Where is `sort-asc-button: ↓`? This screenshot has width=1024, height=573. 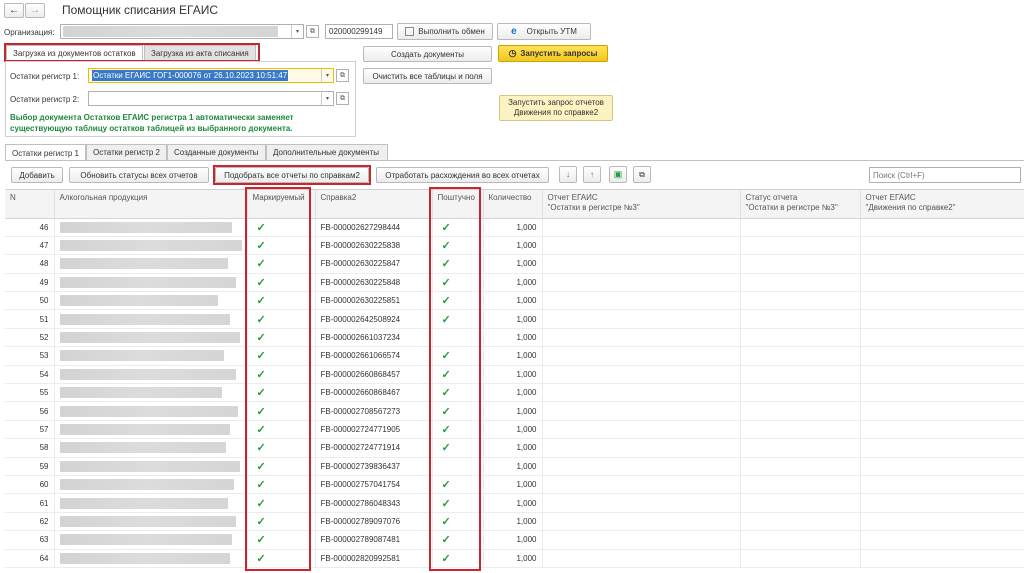 sort-asc-button: ↓ is located at coordinates (568, 174).